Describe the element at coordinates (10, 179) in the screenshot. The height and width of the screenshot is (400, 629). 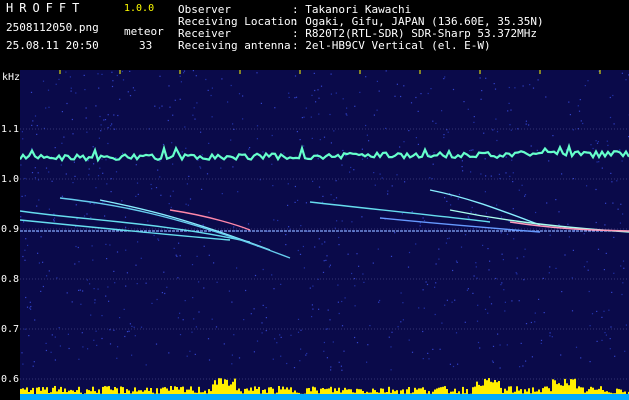
I see `y-tick-label: 1.0` at that location.